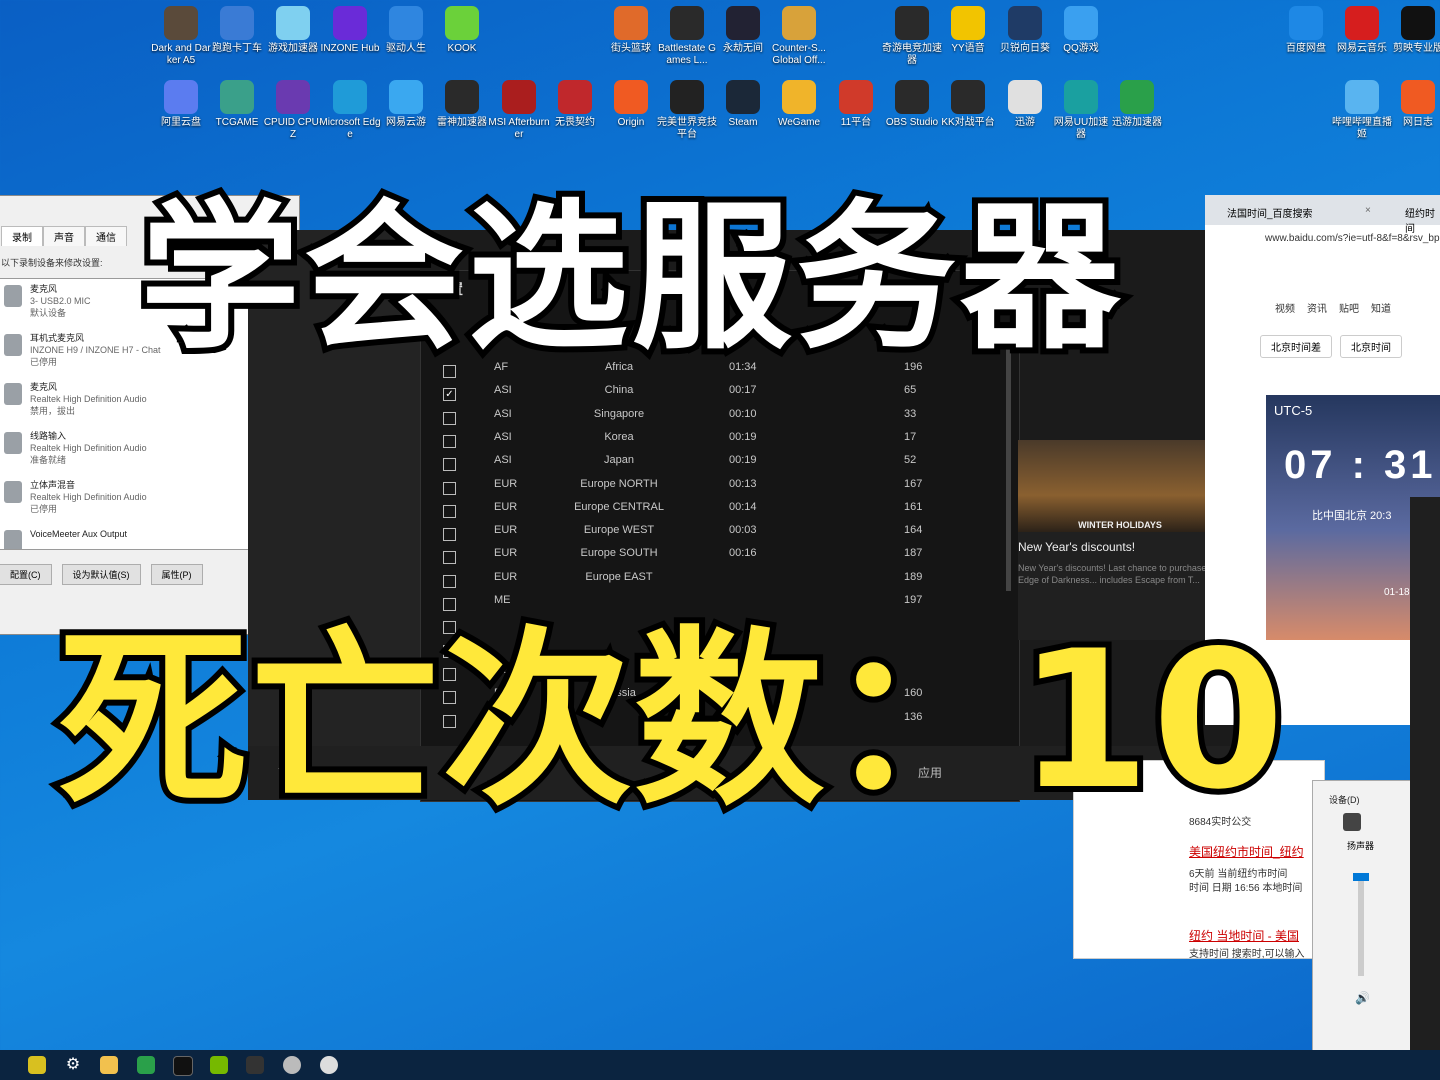 This screenshot has width=1440, height=1080. What do you see at coordinates (1361, 877) in the screenshot?
I see `volume-slider-thumb` at bounding box center [1361, 877].